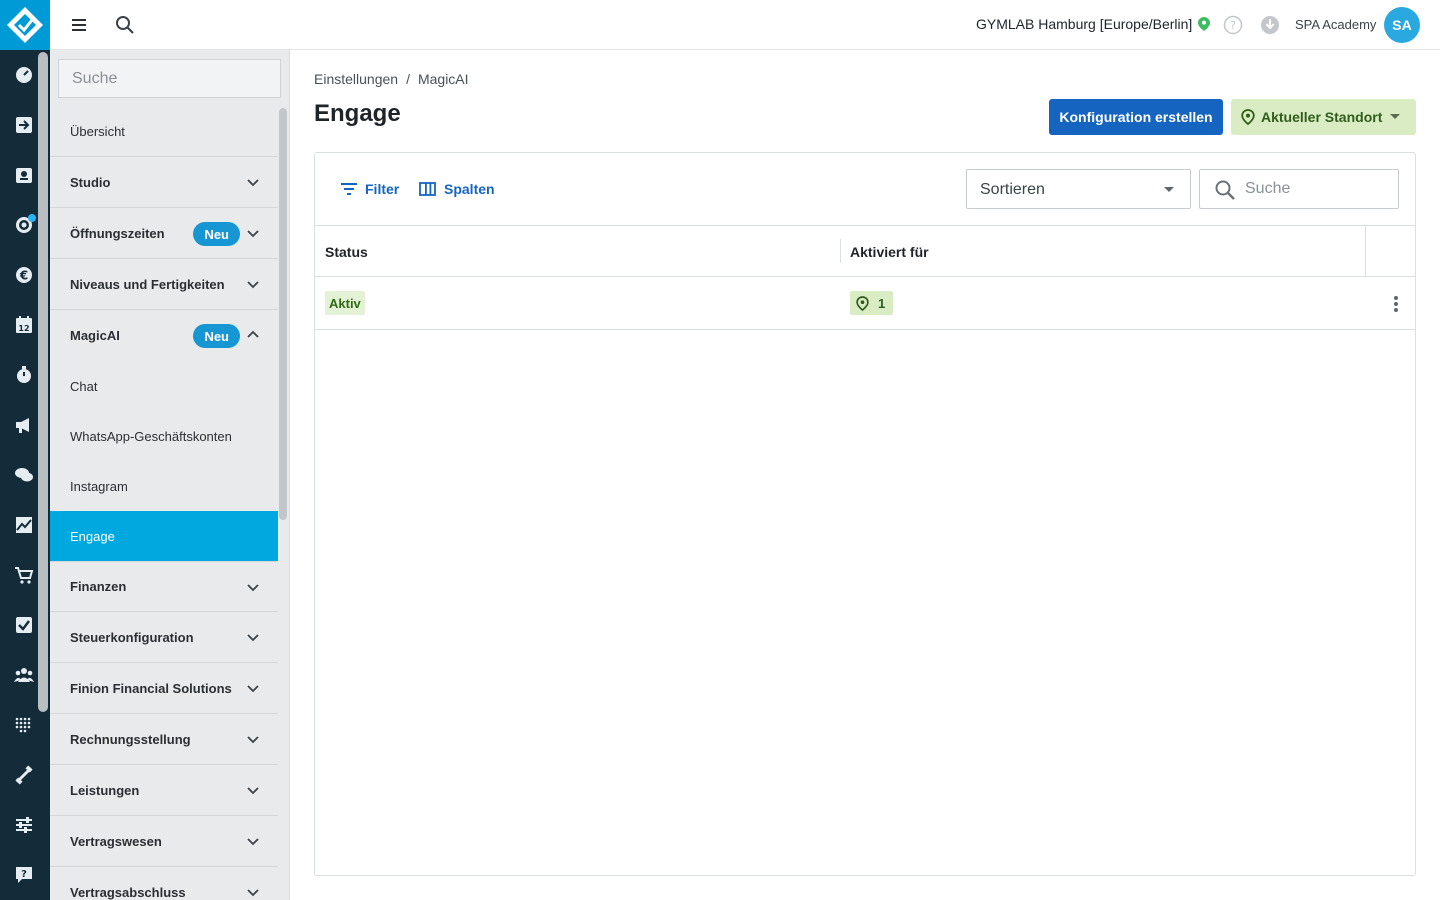  I want to click on sidebar-item-magicai: MagicAI Neu, so click(164, 335).